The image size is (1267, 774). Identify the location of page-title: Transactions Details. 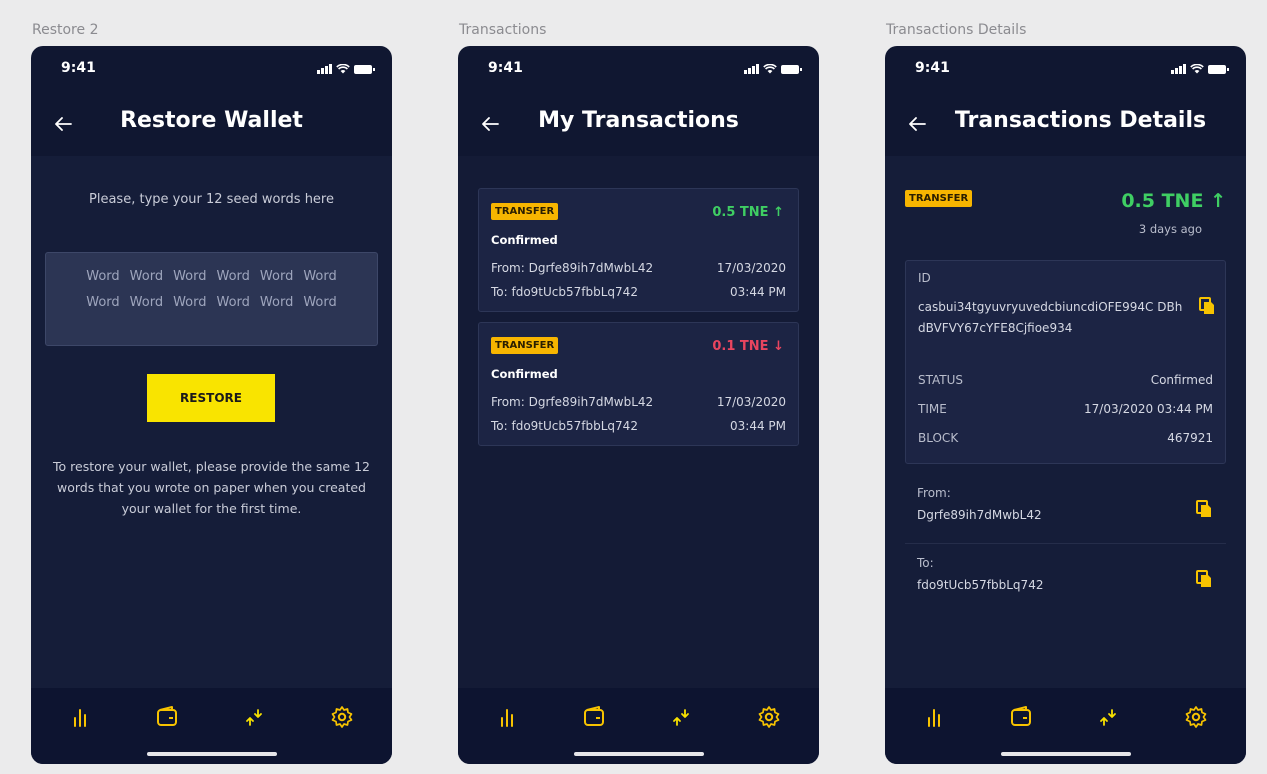
(1080, 120).